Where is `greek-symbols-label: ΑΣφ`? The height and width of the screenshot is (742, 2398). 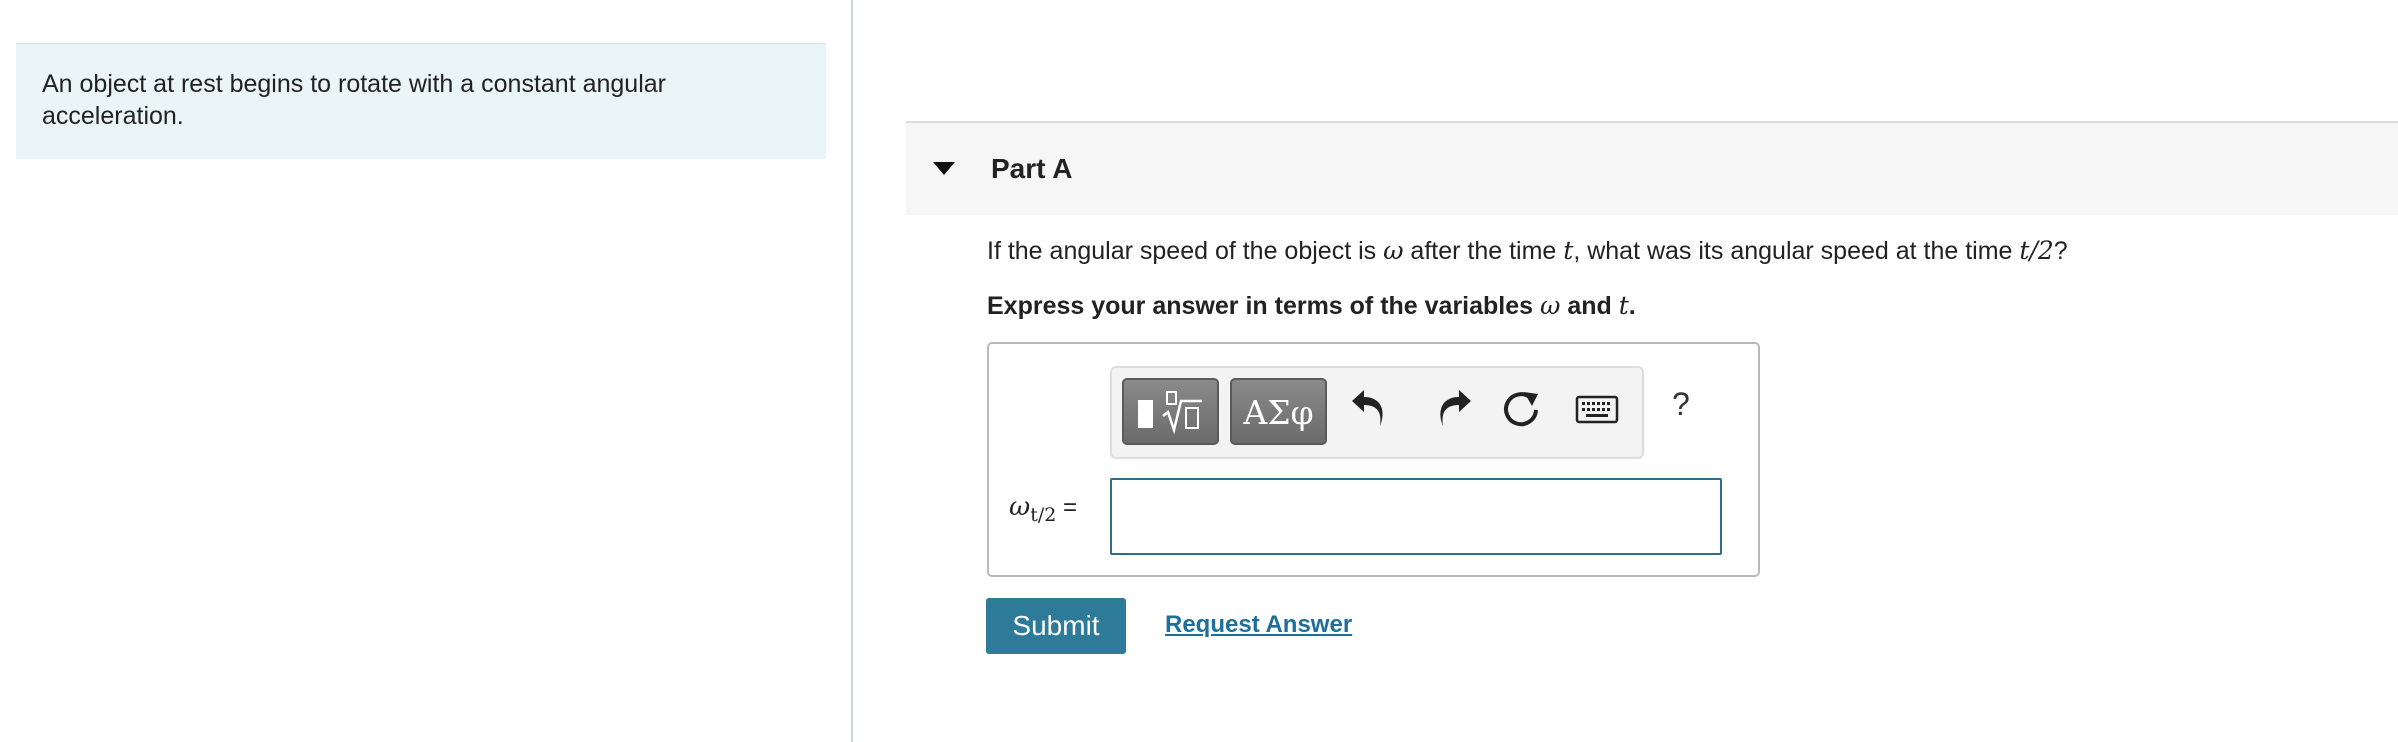 greek-symbols-label: ΑΣφ is located at coordinates (1278, 412).